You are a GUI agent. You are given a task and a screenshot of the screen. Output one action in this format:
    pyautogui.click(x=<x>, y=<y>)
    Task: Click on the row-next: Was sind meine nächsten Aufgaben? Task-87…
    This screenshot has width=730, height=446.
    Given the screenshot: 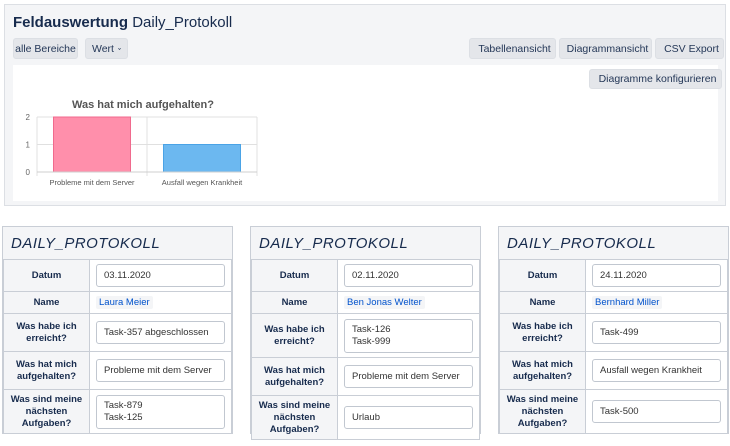 What is the action you would take?
    pyautogui.click(x=117, y=411)
    